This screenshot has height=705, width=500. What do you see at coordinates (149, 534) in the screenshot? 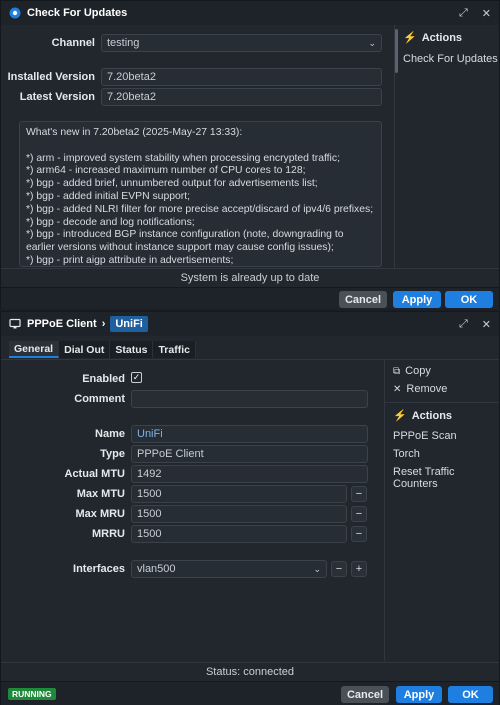
I see `mrru-value: 1500` at bounding box center [149, 534].